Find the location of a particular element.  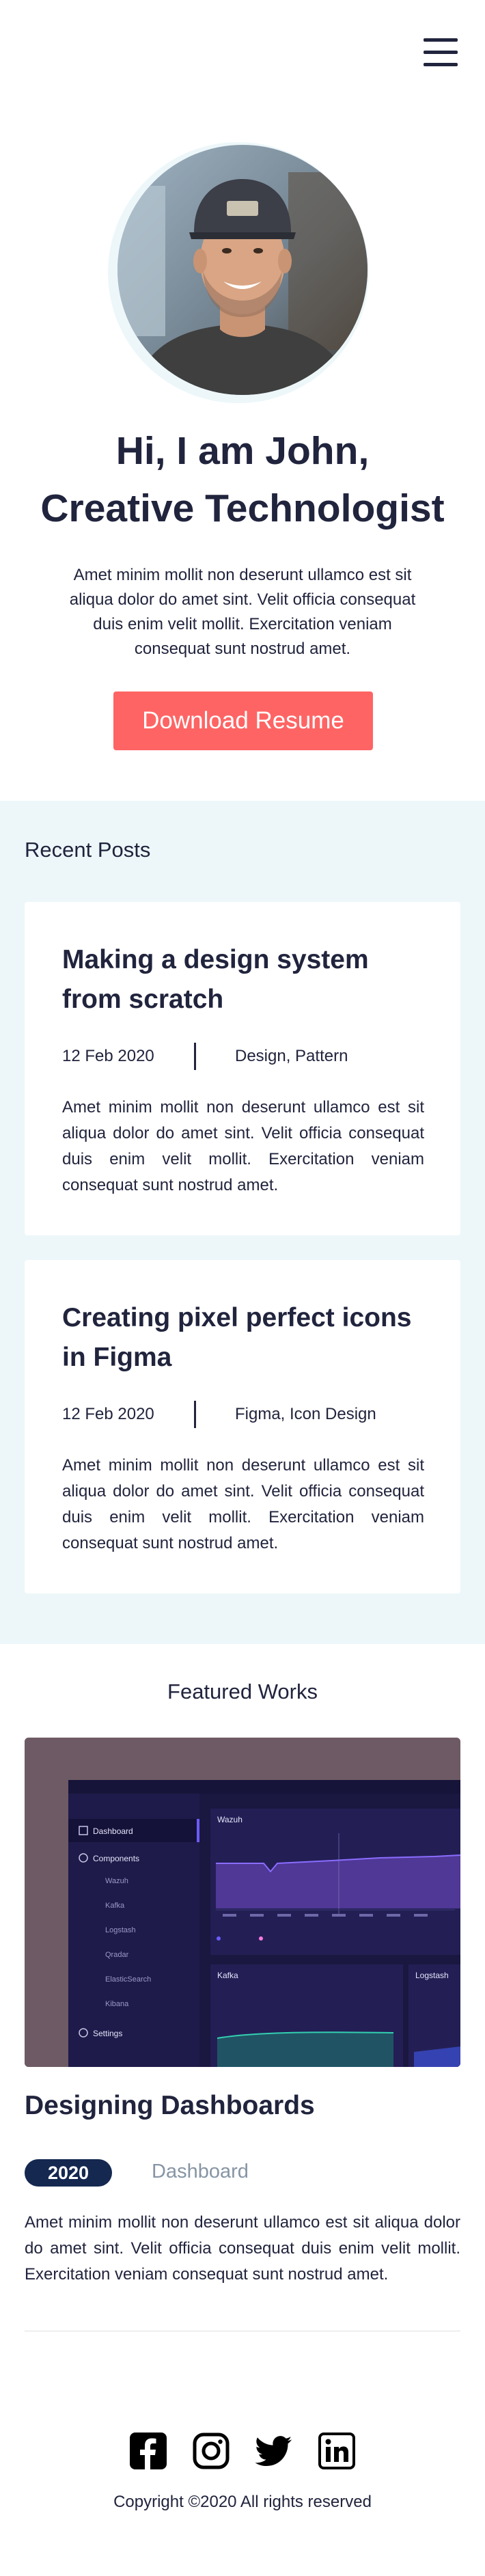

facebook-icon is located at coordinates (148, 2451).